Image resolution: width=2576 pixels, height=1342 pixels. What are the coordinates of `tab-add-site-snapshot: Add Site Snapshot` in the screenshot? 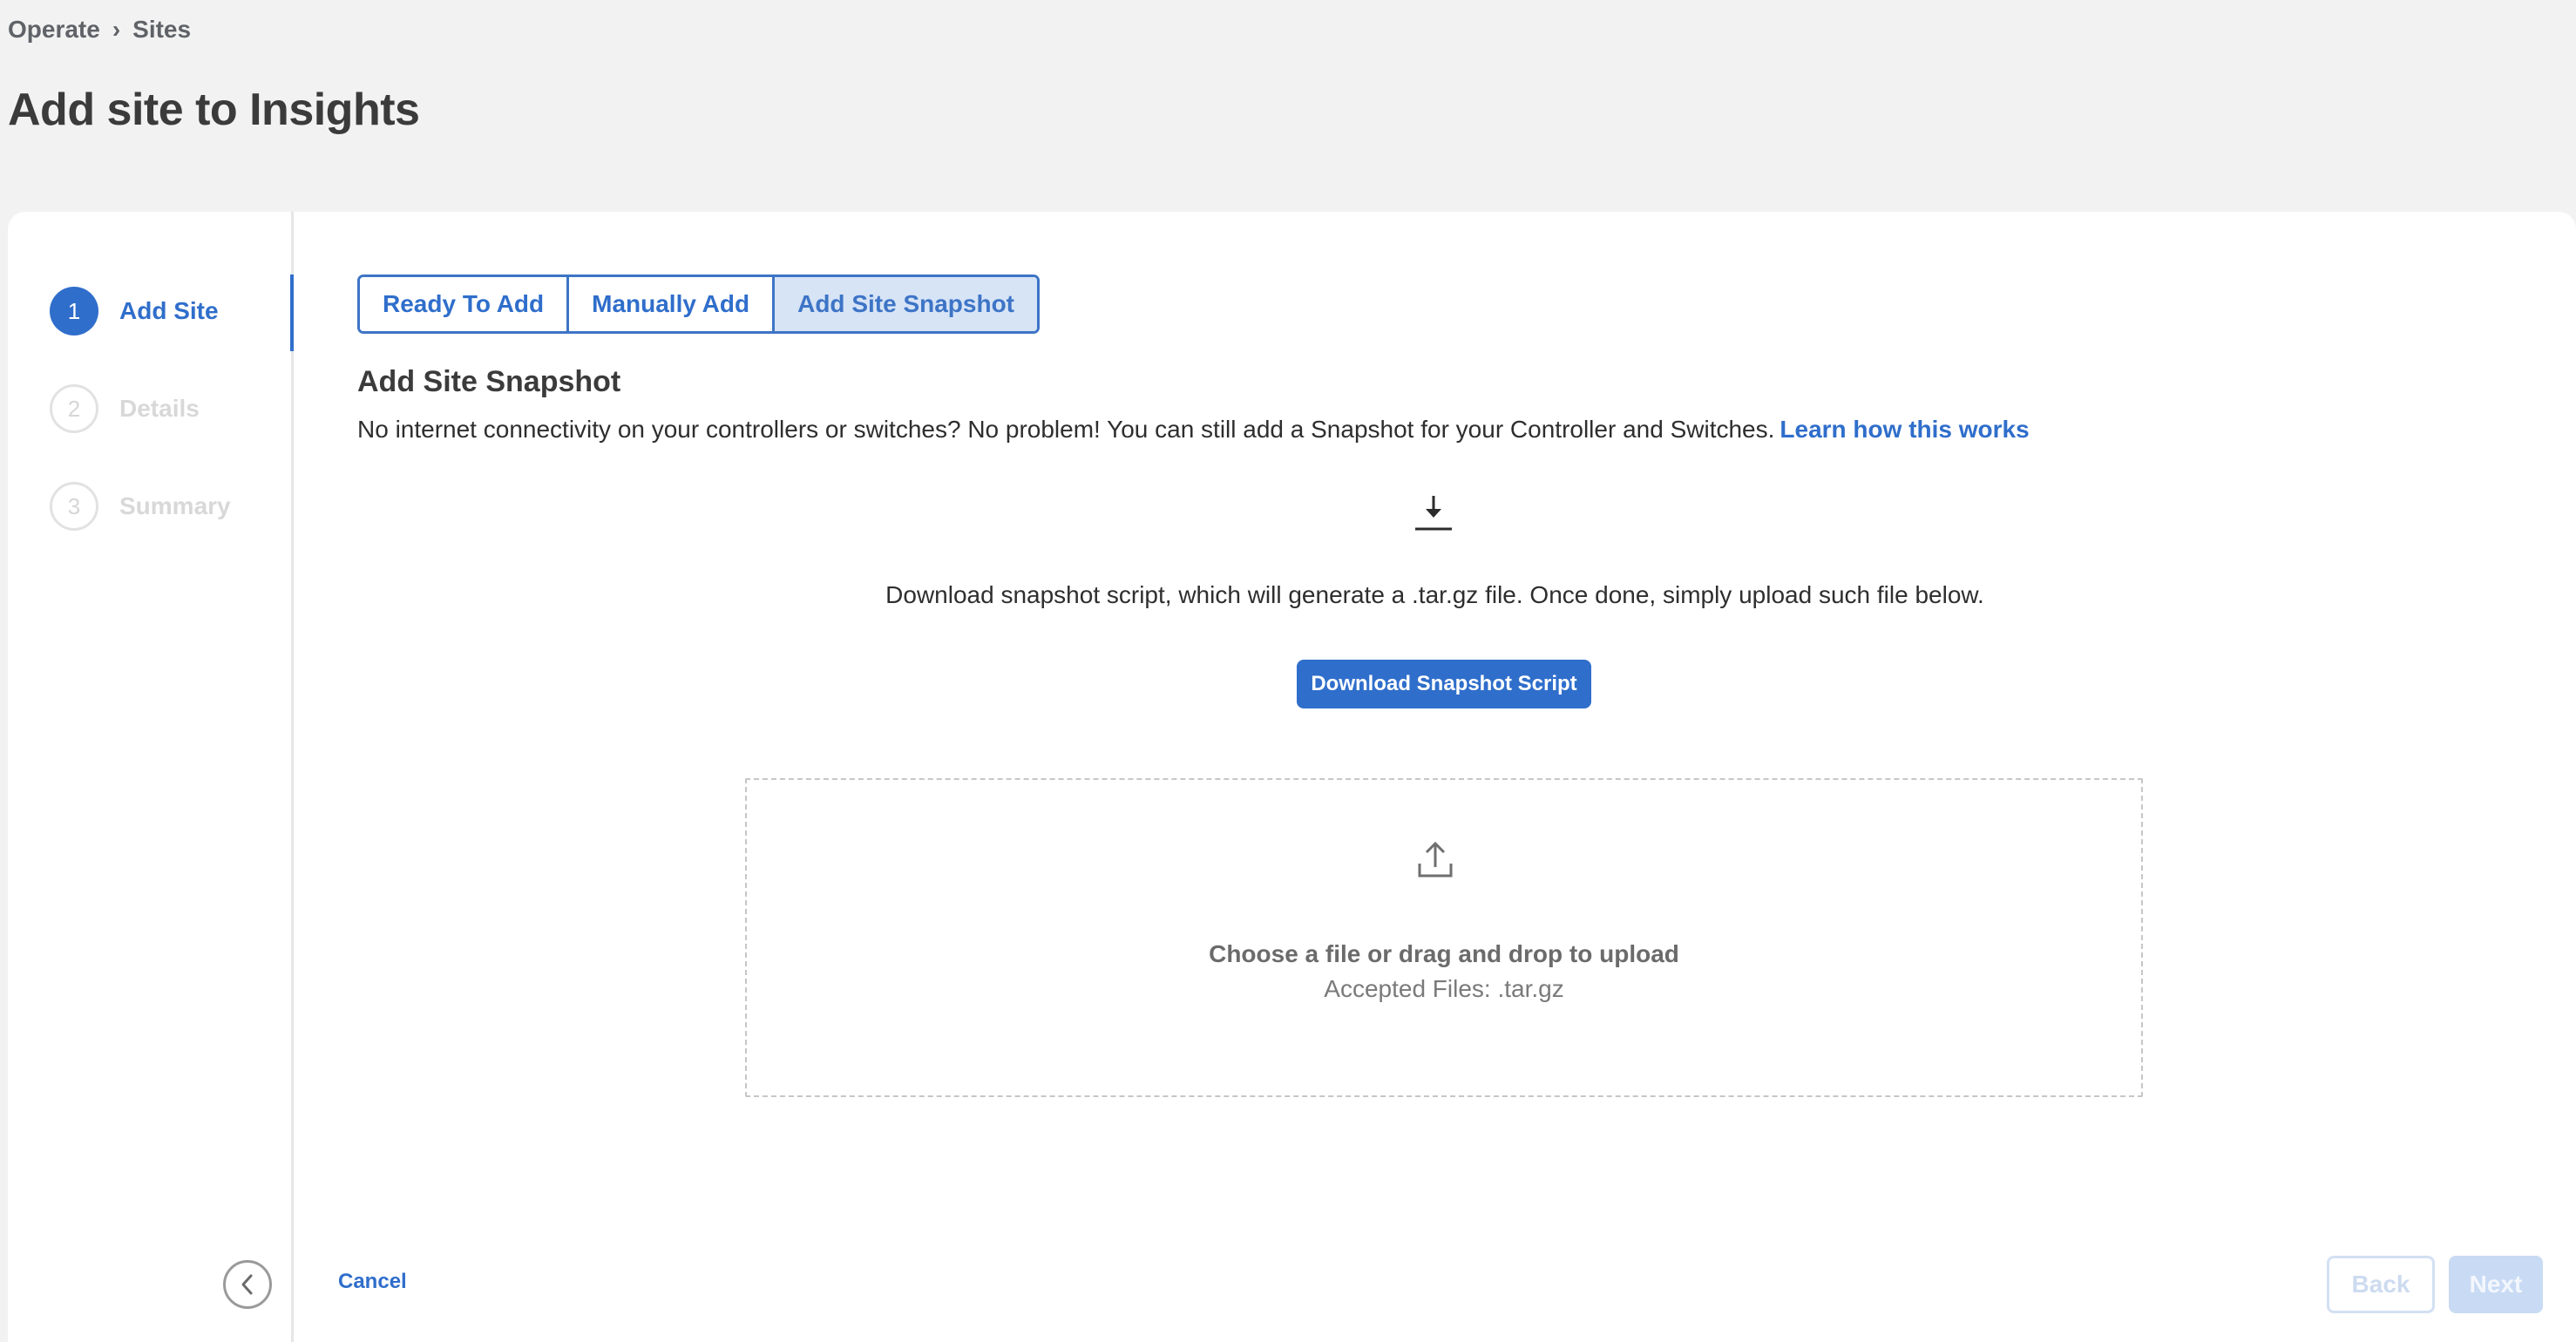 It's located at (905, 304).